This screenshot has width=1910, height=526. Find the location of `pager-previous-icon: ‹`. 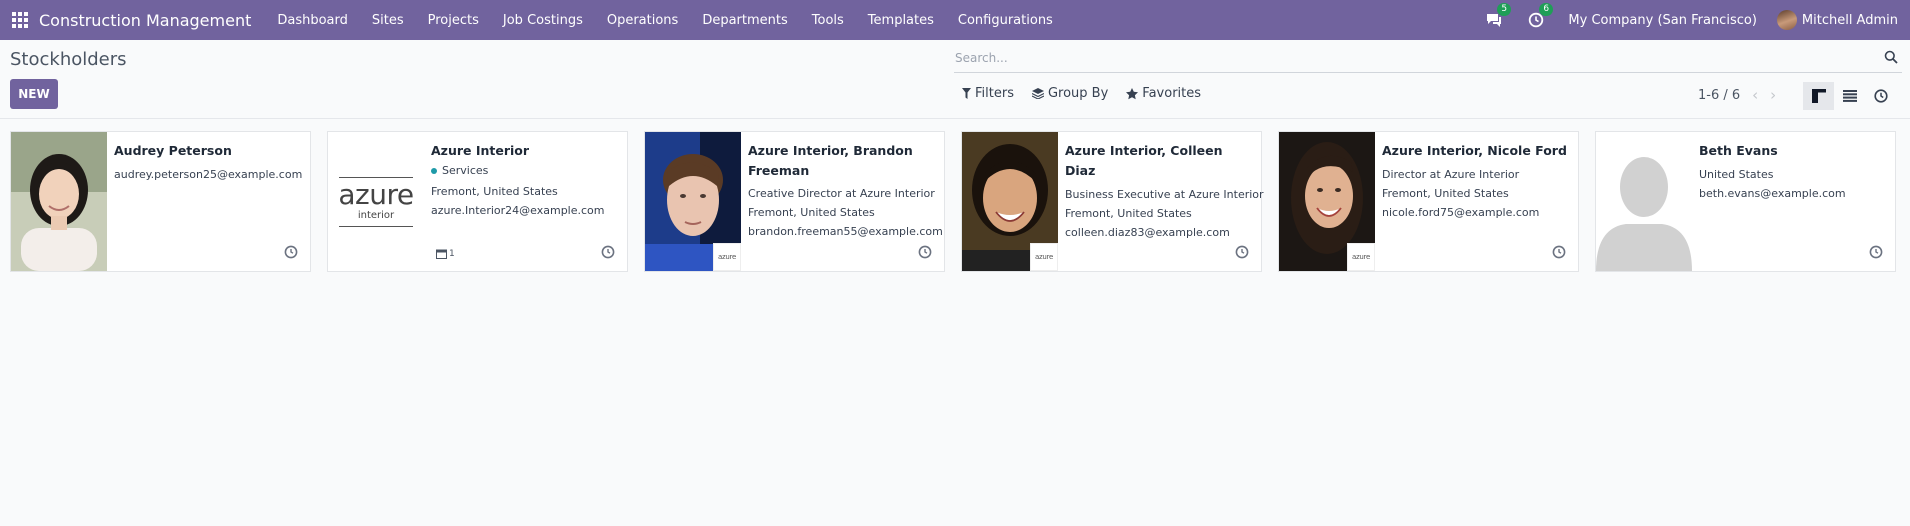

pager-previous-icon: ‹ is located at coordinates (1755, 95).